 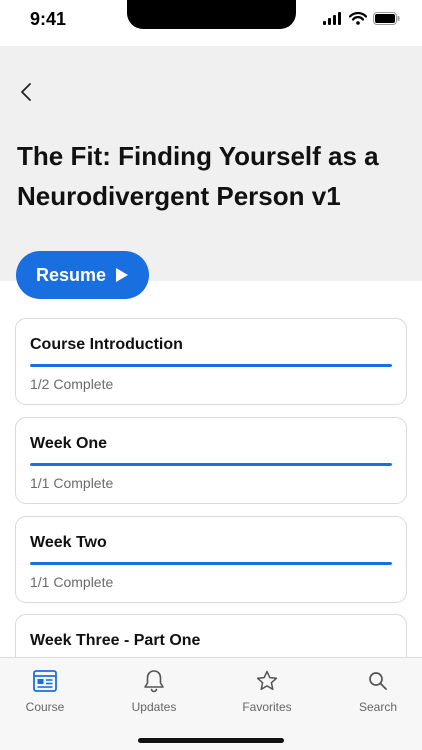 I want to click on star-icon, so click(x=267, y=681).